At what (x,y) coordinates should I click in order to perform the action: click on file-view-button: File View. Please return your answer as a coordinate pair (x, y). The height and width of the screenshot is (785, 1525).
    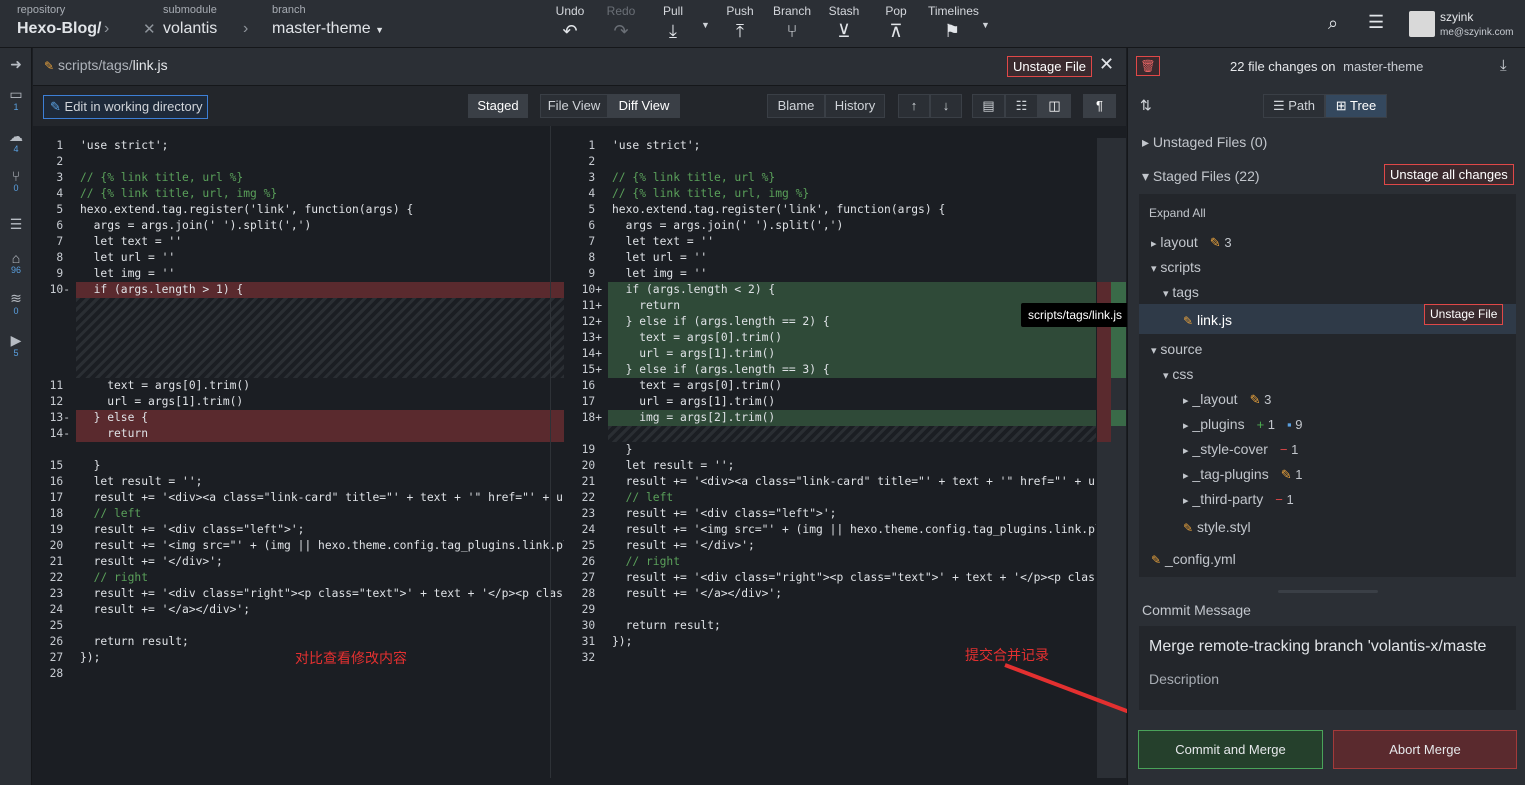
    Looking at the image, I should click on (574, 106).